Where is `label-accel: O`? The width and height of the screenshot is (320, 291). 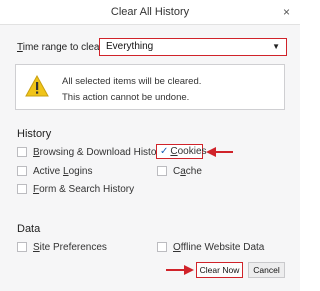 label-accel: O is located at coordinates (177, 247).